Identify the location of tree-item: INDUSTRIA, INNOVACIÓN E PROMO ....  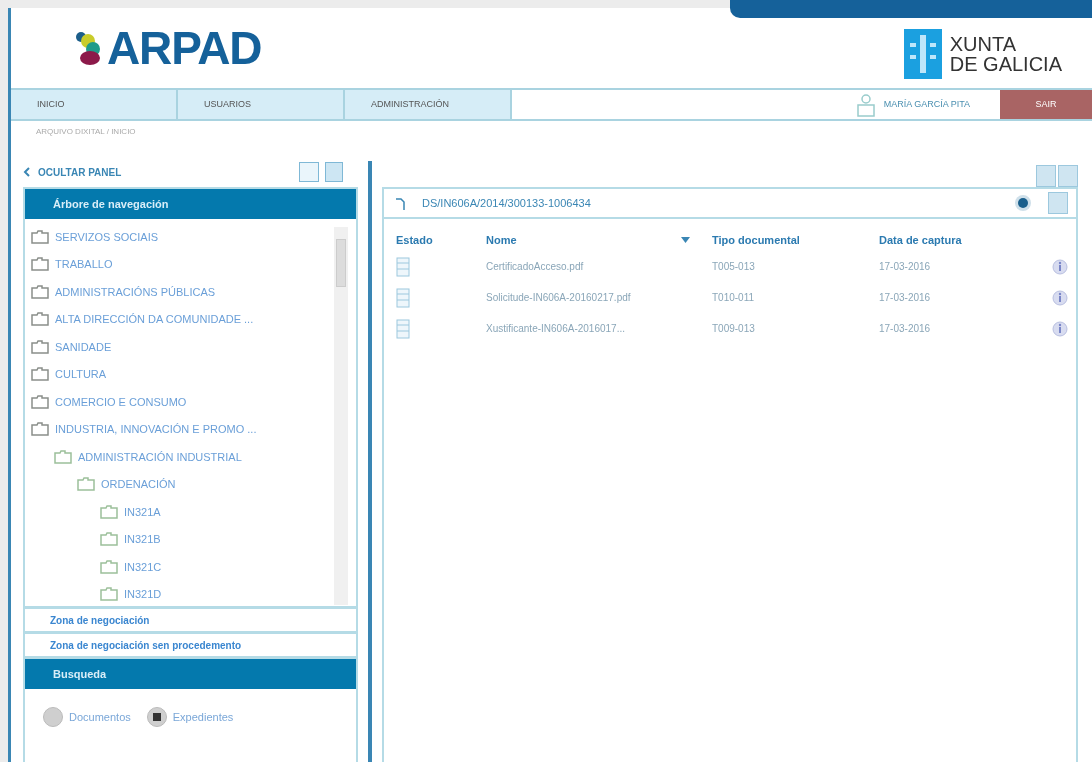
(156, 429).